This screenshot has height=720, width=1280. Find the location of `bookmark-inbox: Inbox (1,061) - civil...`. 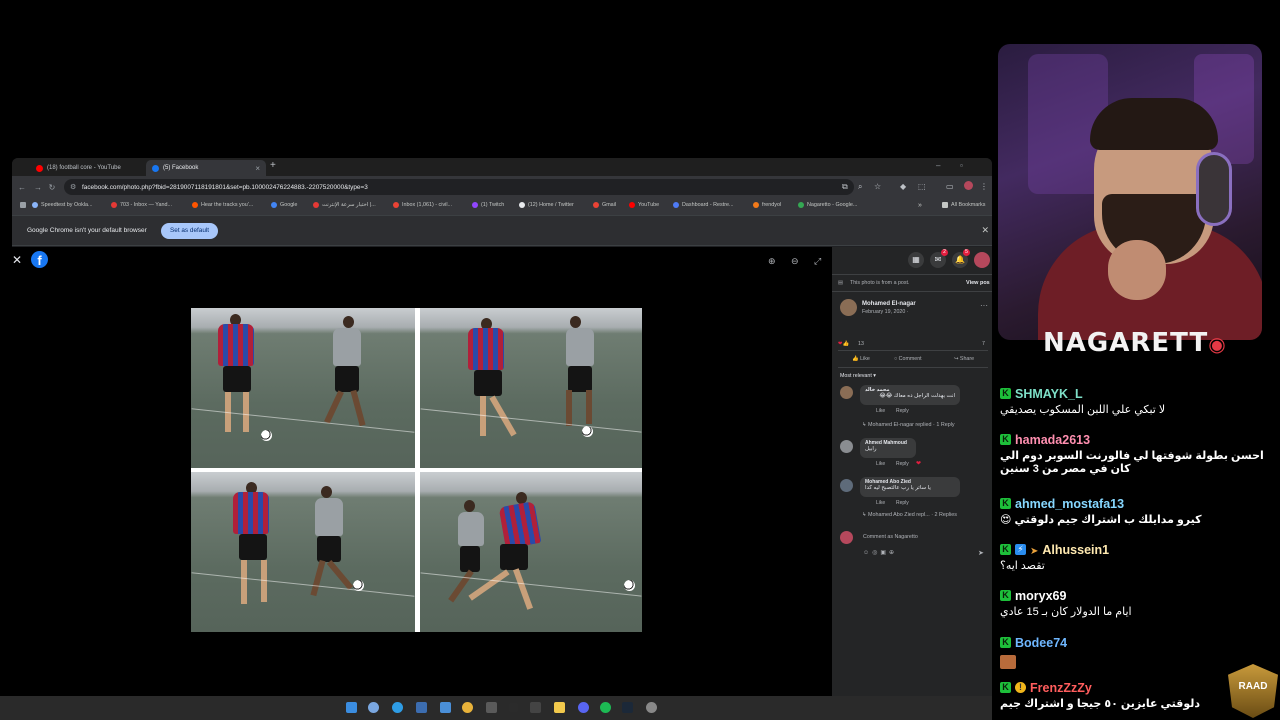

bookmark-inbox: Inbox (1,061) - civil... is located at coordinates (422, 205).